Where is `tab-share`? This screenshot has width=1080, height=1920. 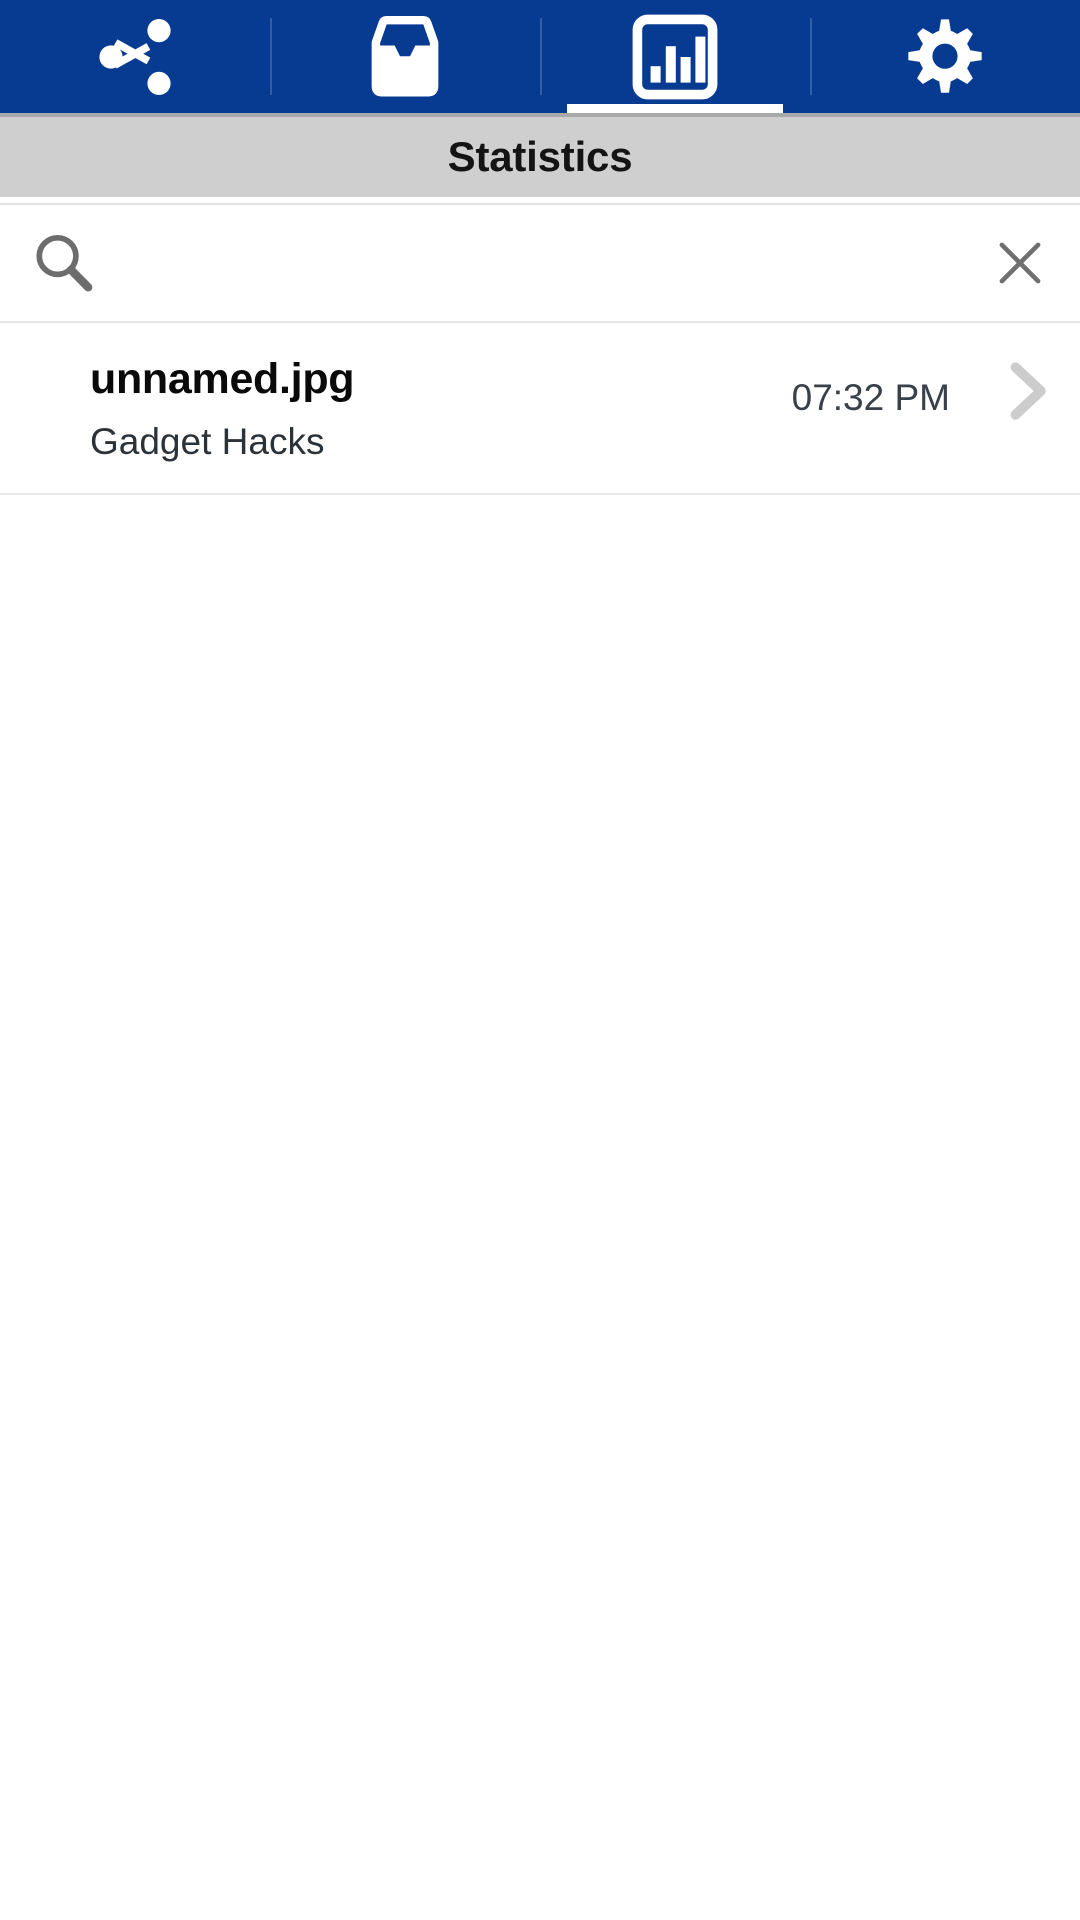 tab-share is located at coordinates (135, 56).